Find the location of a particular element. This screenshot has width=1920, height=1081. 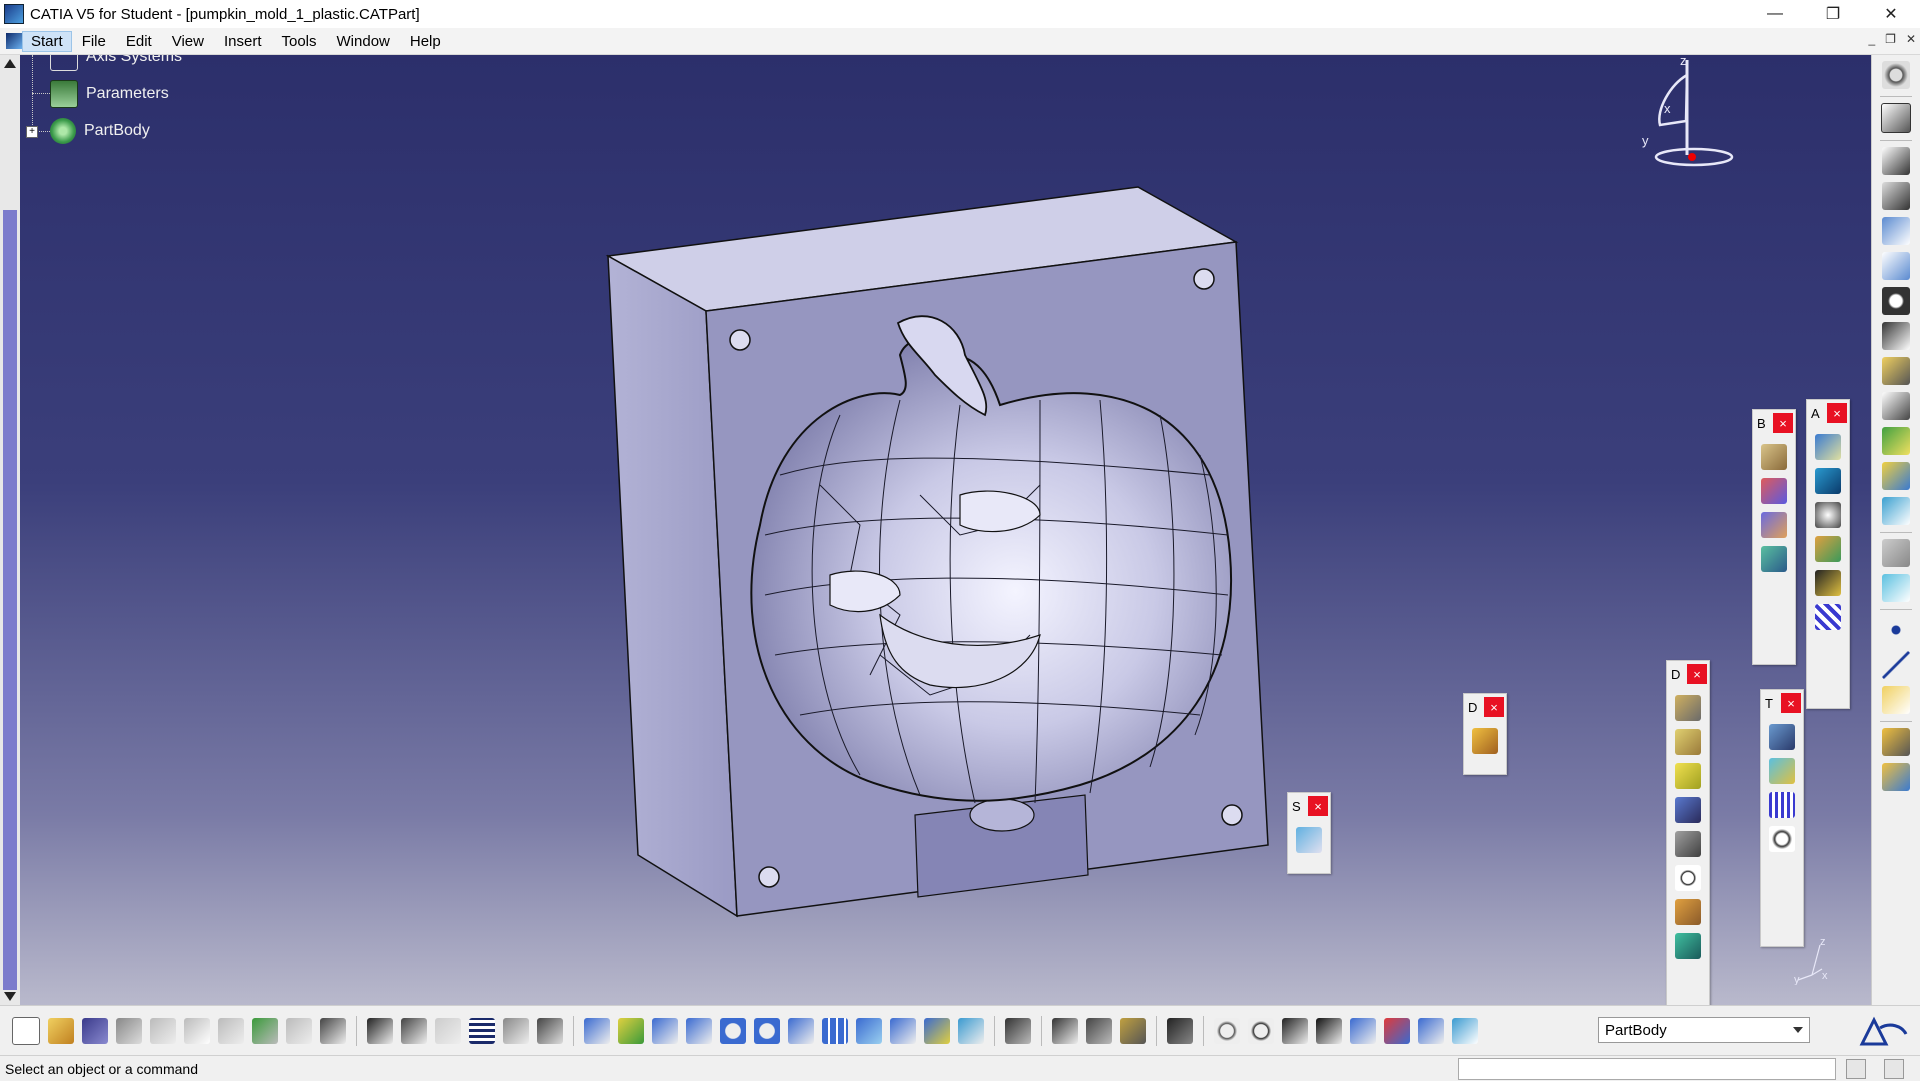

analysis-icon is located at coordinates (1397, 1031).